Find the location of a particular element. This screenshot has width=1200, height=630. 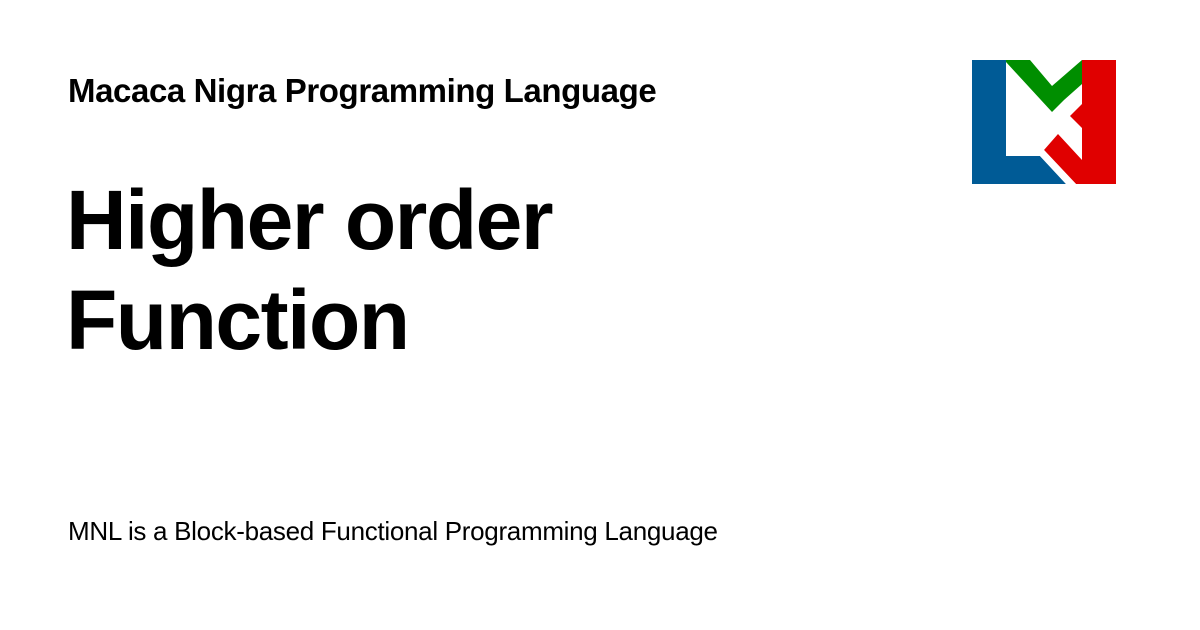

logo-green-v-shape is located at coordinates (1044, 86).